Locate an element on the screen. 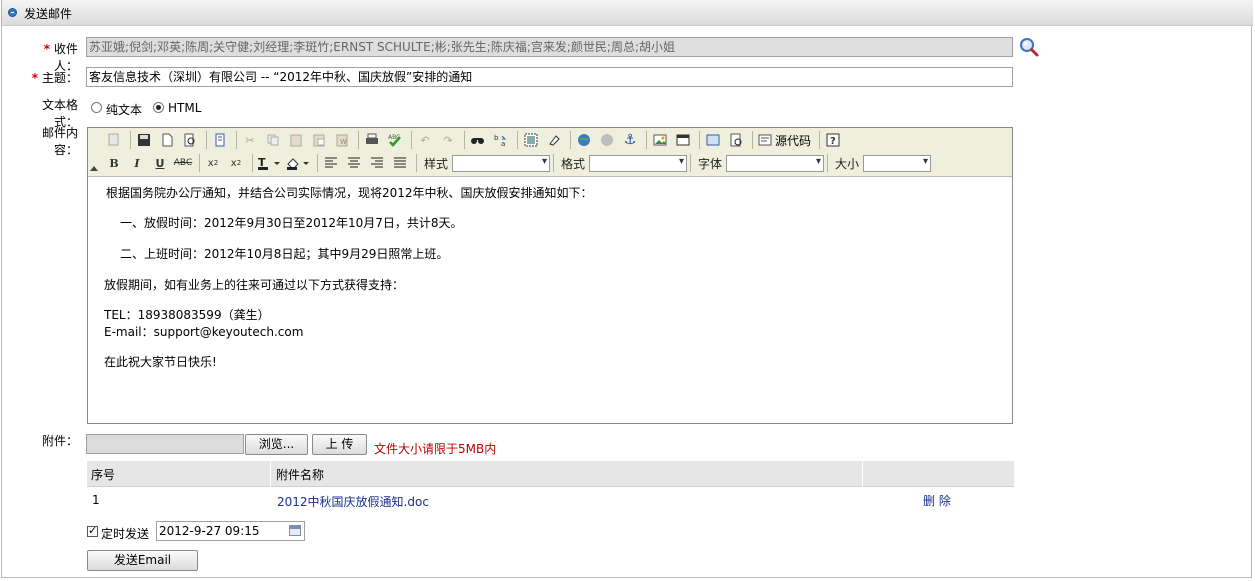  page-title: 发送邮件 is located at coordinates (48, 14).